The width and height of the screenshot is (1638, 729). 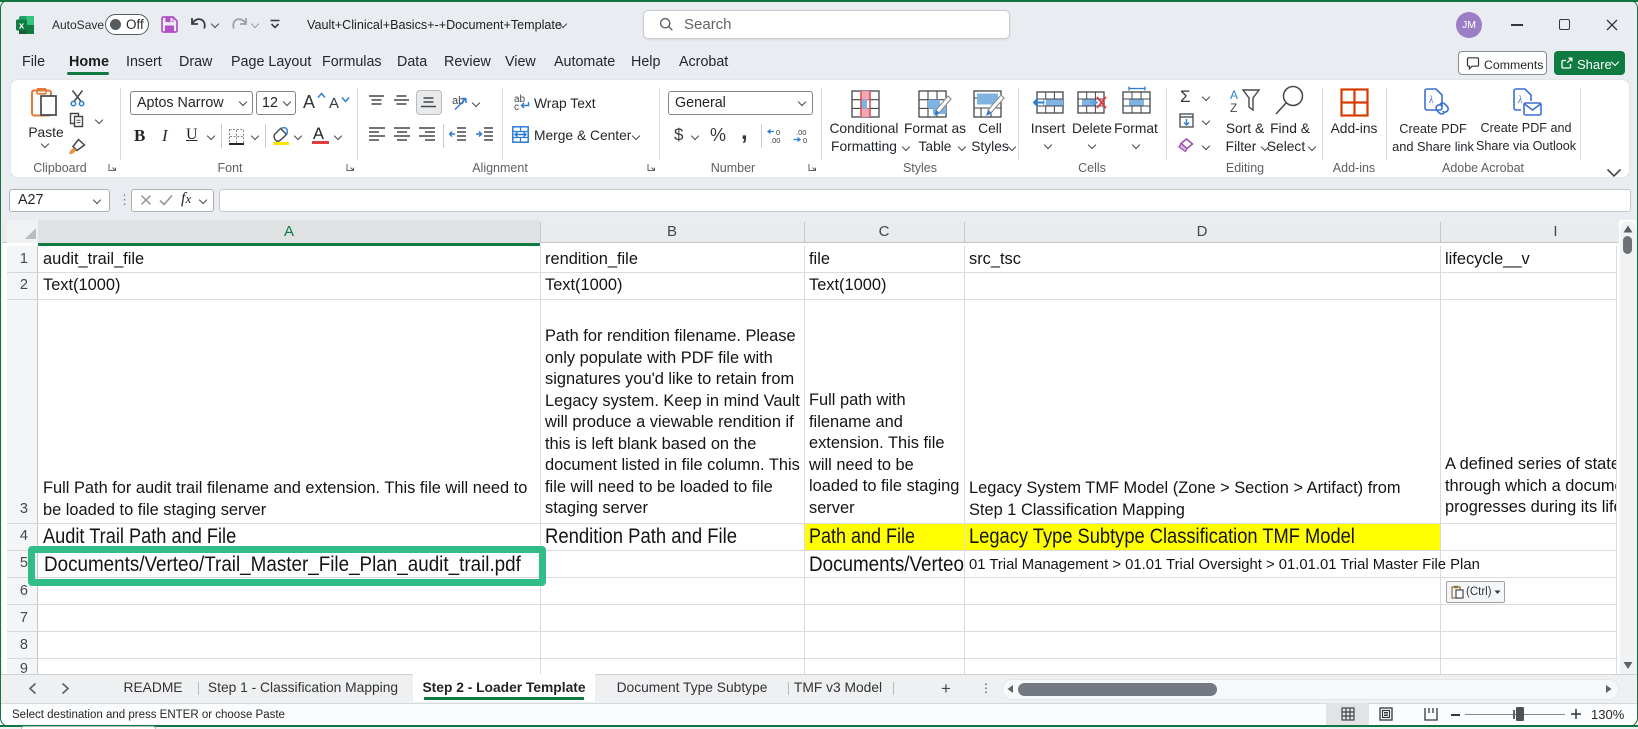 I want to click on svg-text: 0, so click(x=805, y=140).